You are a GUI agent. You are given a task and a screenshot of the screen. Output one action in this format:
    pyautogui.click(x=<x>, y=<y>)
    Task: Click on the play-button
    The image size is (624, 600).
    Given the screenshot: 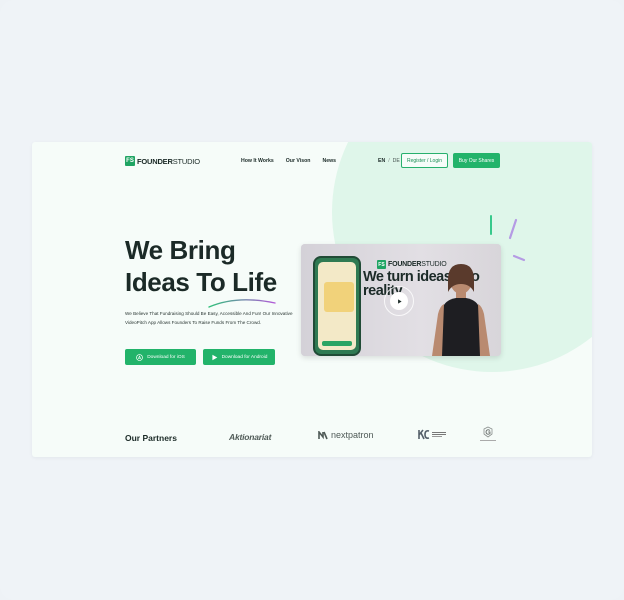 What is the action you would take?
    pyautogui.click(x=399, y=301)
    